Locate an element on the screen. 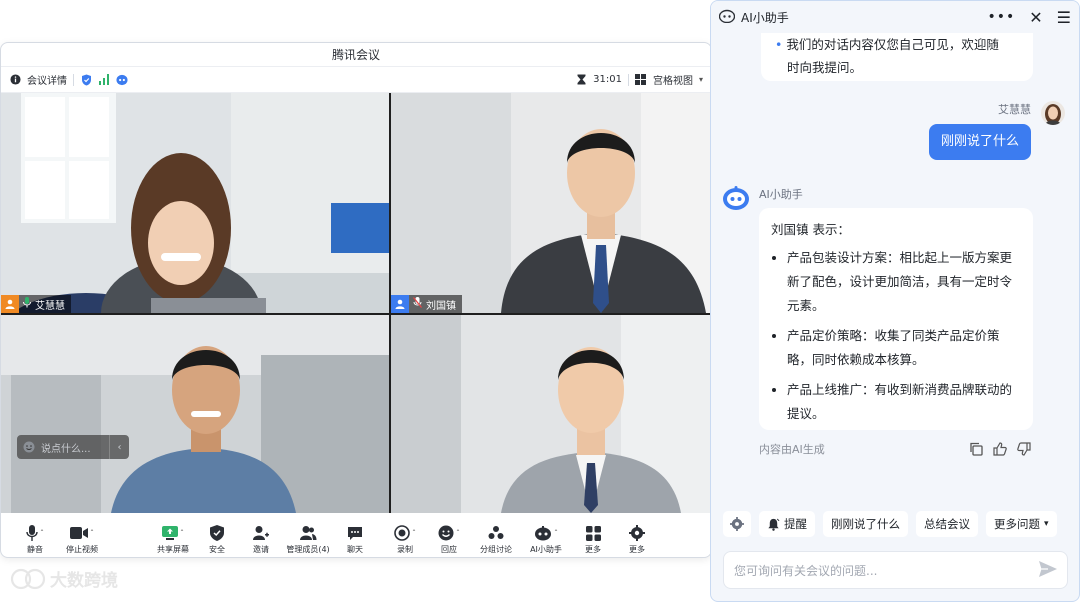  video-feed is located at coordinates (551, 203).